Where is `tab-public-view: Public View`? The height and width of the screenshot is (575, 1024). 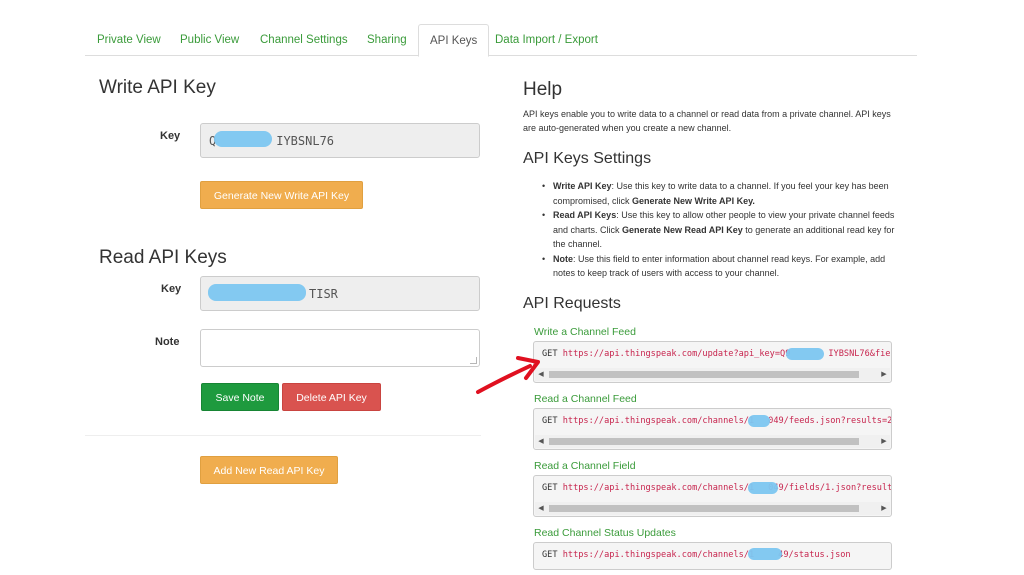 tab-public-view: Public View is located at coordinates (209, 40).